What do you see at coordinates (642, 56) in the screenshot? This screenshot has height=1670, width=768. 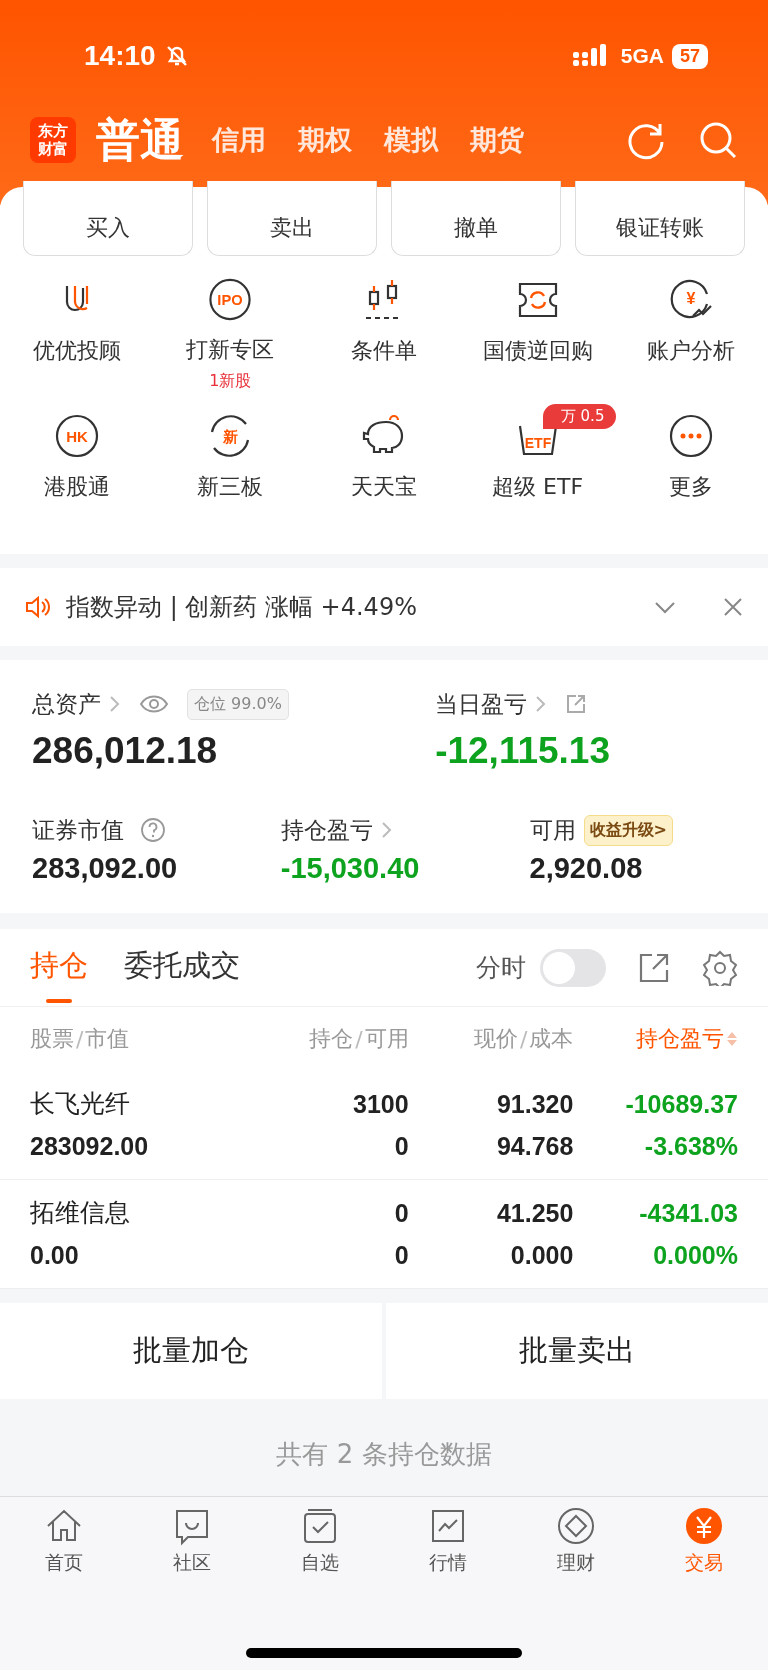 I see `network-label: 5GA` at bounding box center [642, 56].